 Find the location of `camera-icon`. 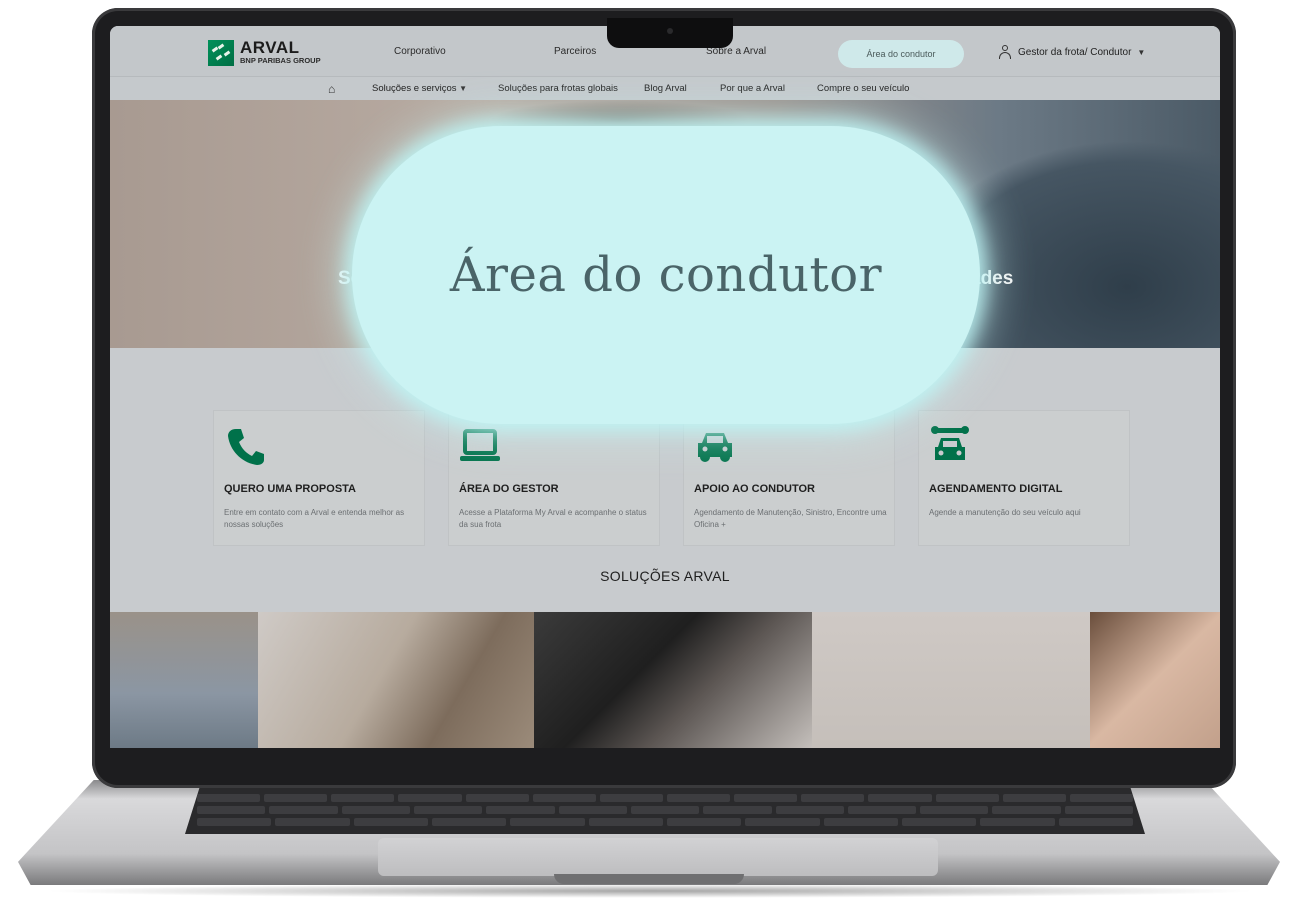

camera-icon is located at coordinates (670, 31).